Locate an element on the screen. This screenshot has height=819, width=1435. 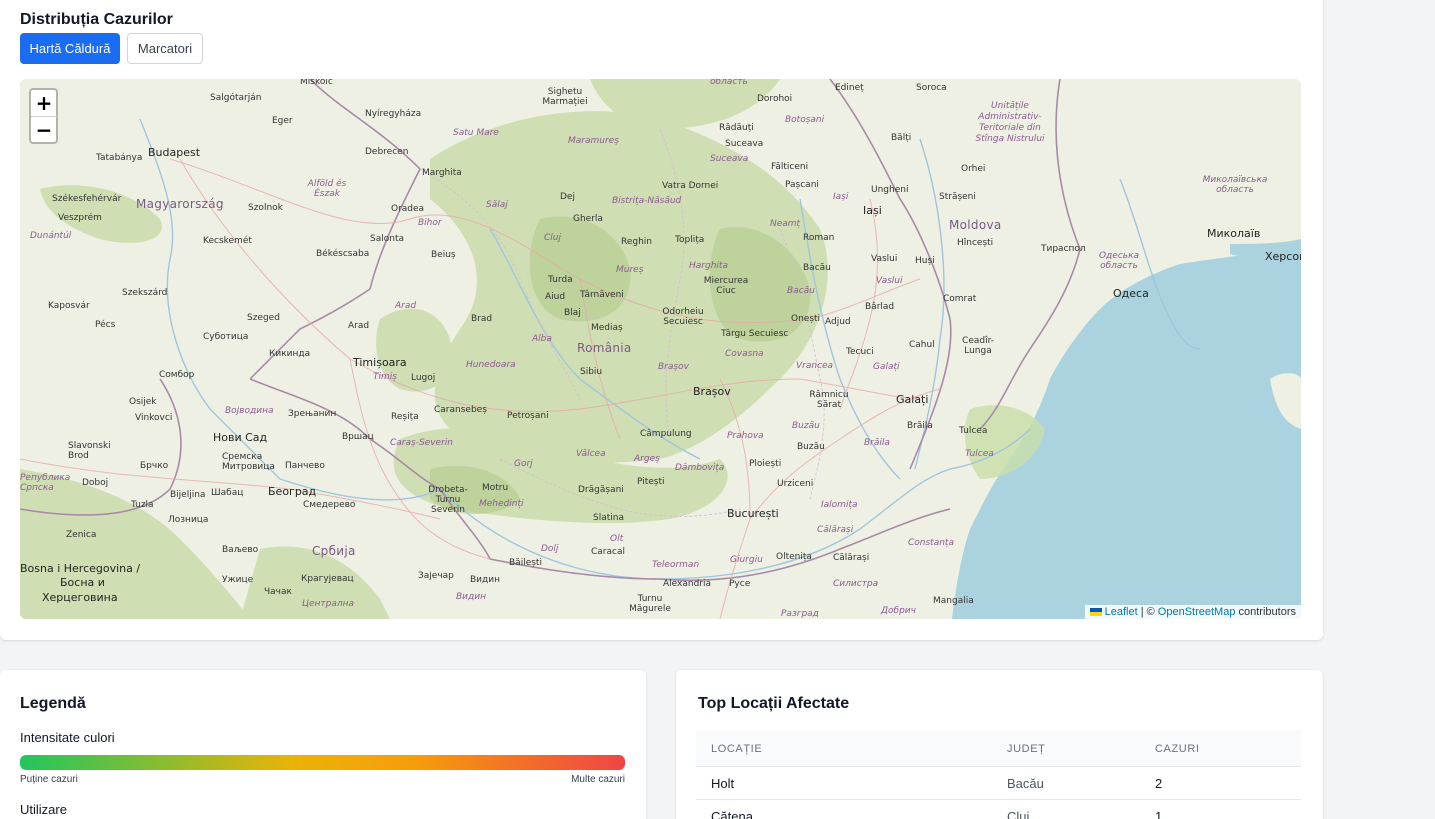
map-label-tuzla: Tuzla is located at coordinates (142, 505).